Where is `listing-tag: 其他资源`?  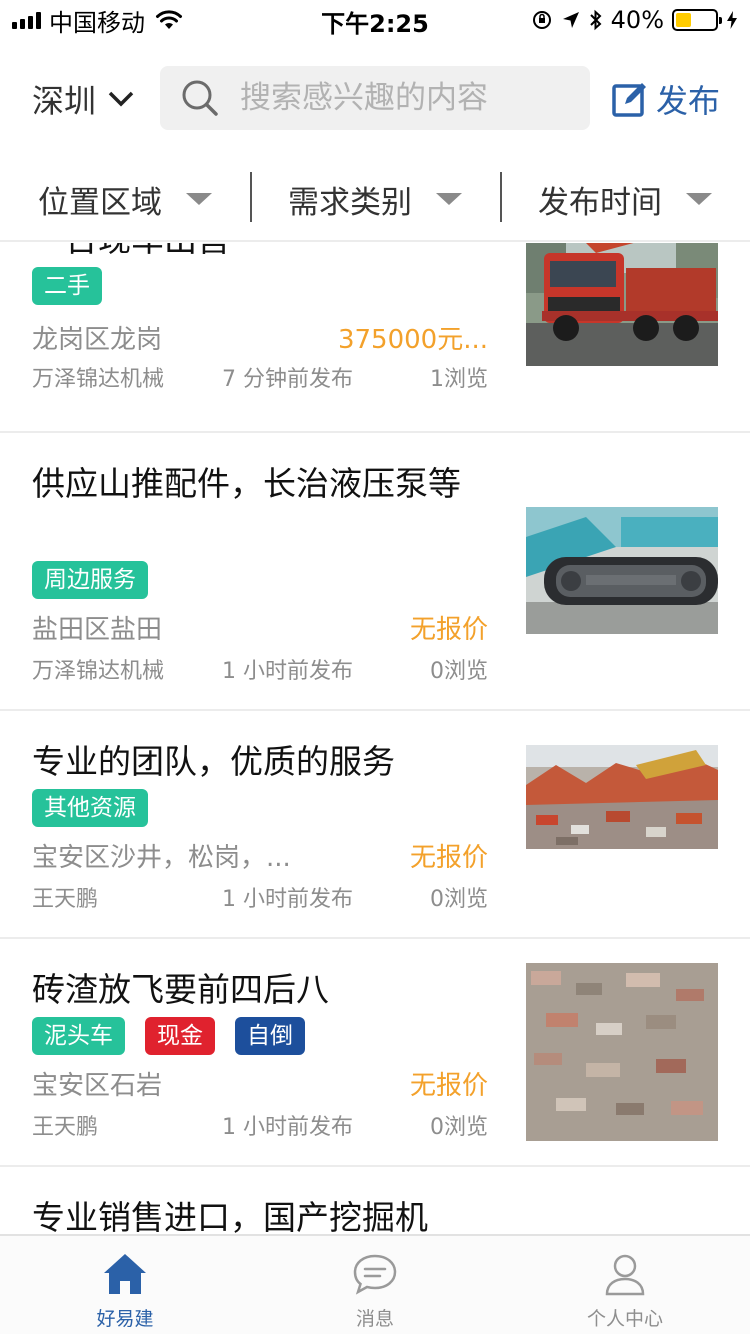 listing-tag: 其他资源 is located at coordinates (90, 808).